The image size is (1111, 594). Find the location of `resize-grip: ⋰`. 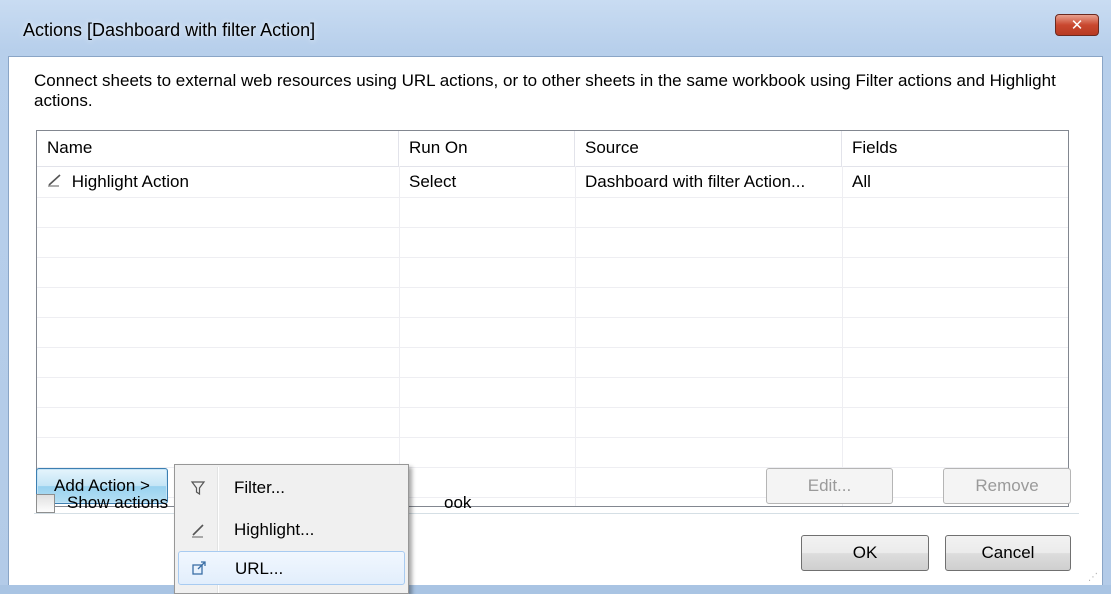

resize-grip: ⋰ is located at coordinates (1093, 577).